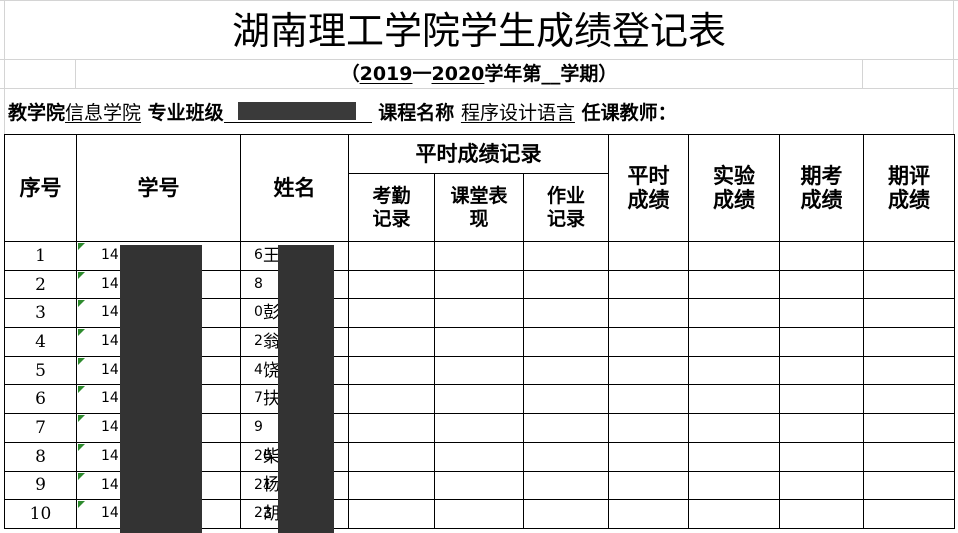 Image resolution: width=958 pixels, height=533 pixels. What do you see at coordinates (40, 399) in the screenshot?
I see `row-index: 6` at bounding box center [40, 399].